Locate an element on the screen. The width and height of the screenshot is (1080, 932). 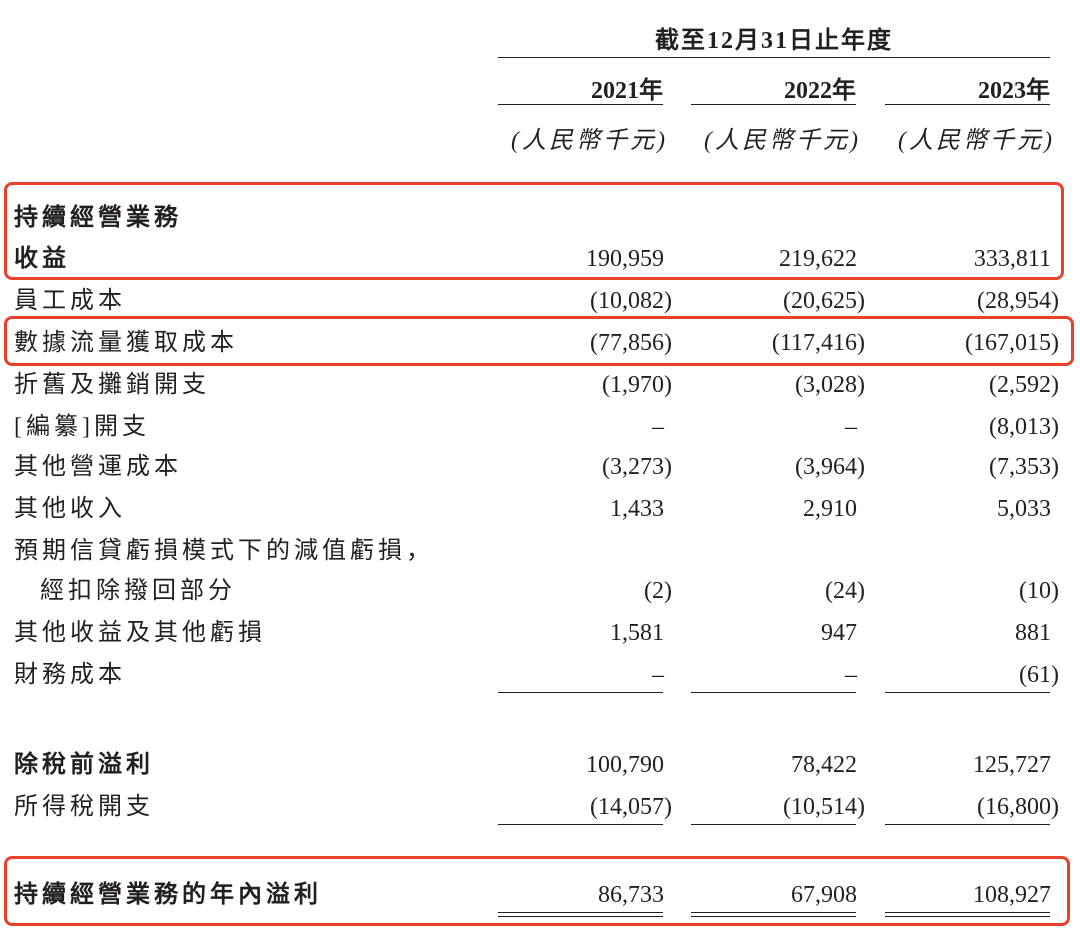
highlight-box-traffic-cost is located at coordinates (539, 341).